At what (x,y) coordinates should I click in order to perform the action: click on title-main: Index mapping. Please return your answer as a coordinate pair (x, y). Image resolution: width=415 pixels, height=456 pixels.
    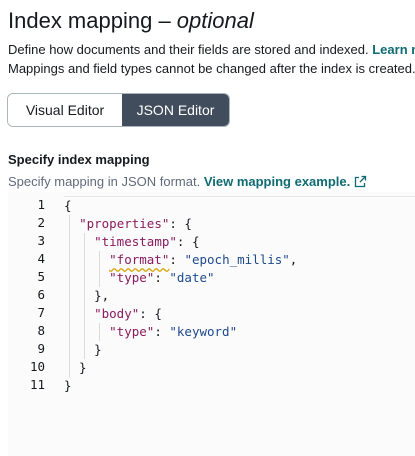
    Looking at the image, I should click on (80, 20).